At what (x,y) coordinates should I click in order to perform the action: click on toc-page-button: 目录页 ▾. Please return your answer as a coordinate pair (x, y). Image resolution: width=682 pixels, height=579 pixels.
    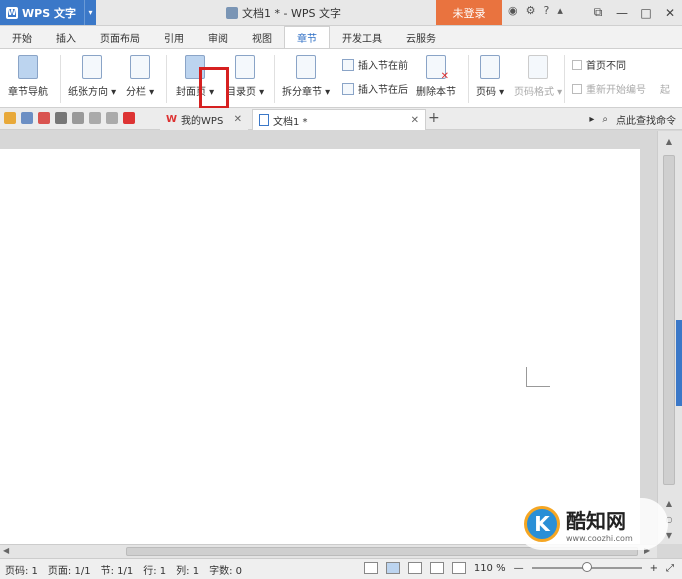
    Looking at the image, I should click on (245, 76).